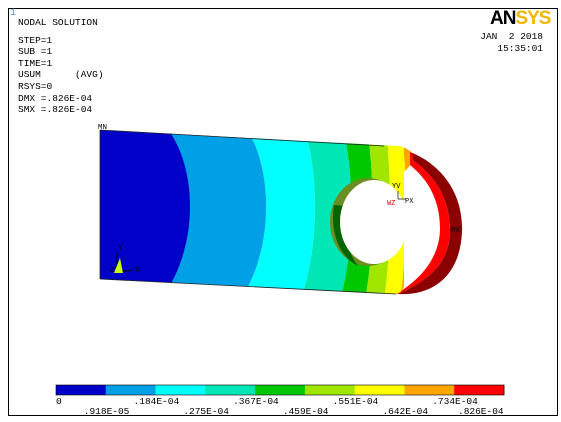 The image size is (561, 422). I want to click on legend-top-label: .367E-04, so click(256, 401).